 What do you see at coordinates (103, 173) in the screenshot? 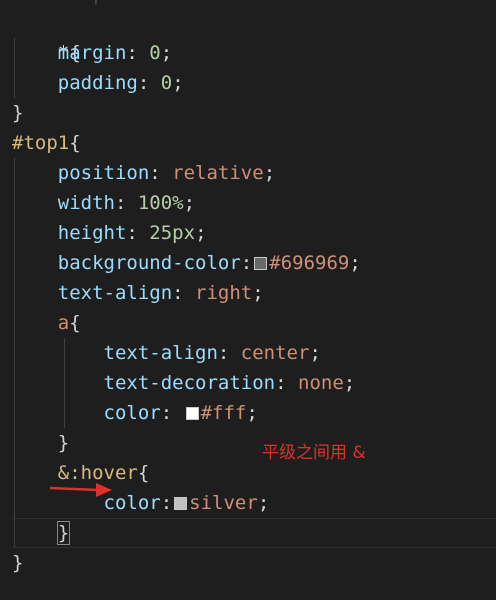
I see `property-name: position` at bounding box center [103, 173].